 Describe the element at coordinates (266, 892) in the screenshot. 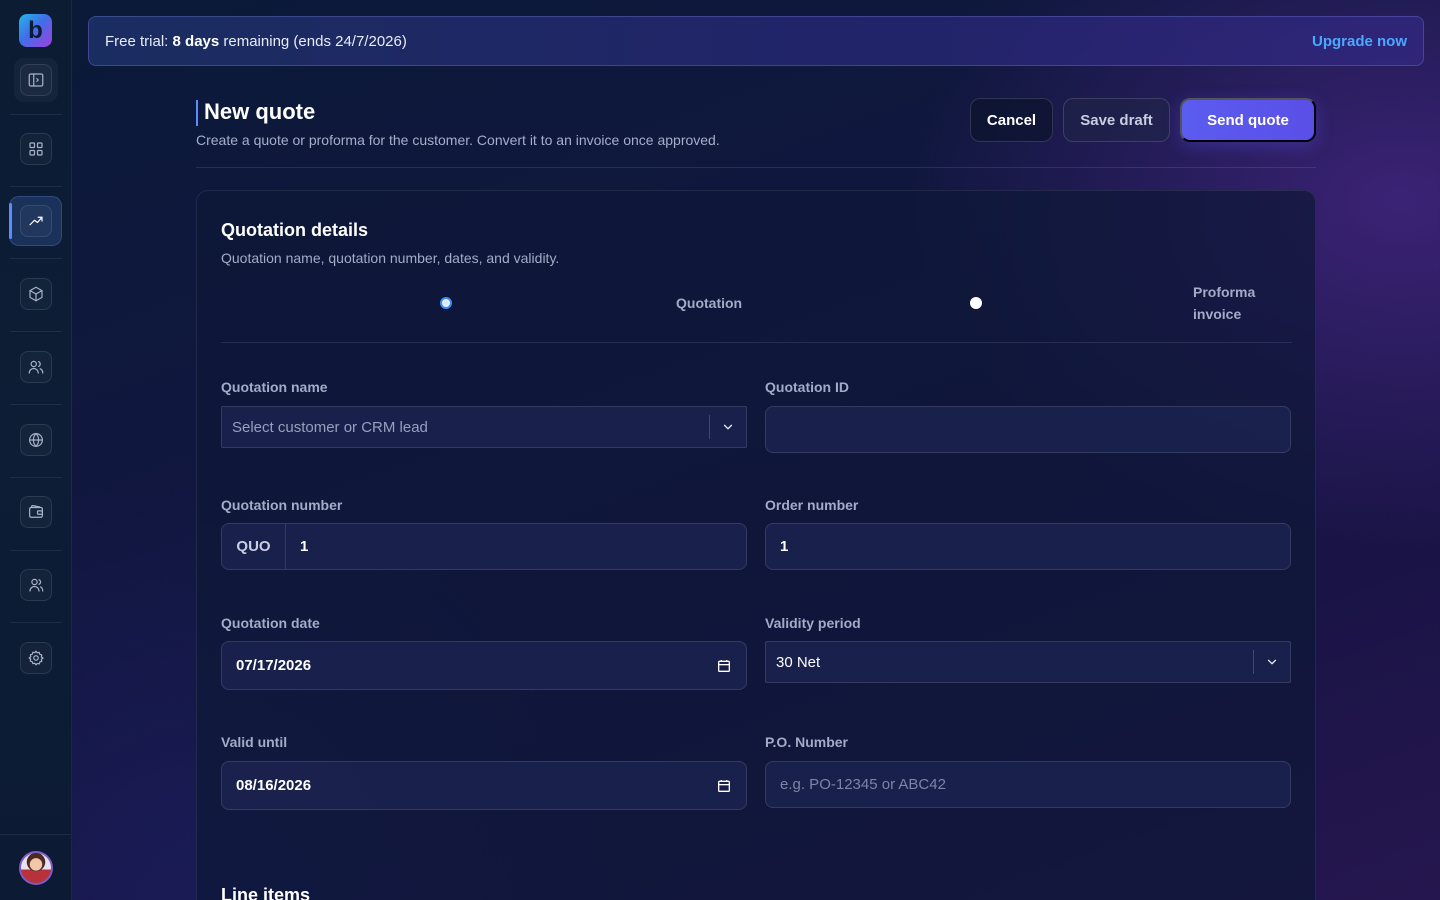

I see `line-items-heading: Line items` at that location.